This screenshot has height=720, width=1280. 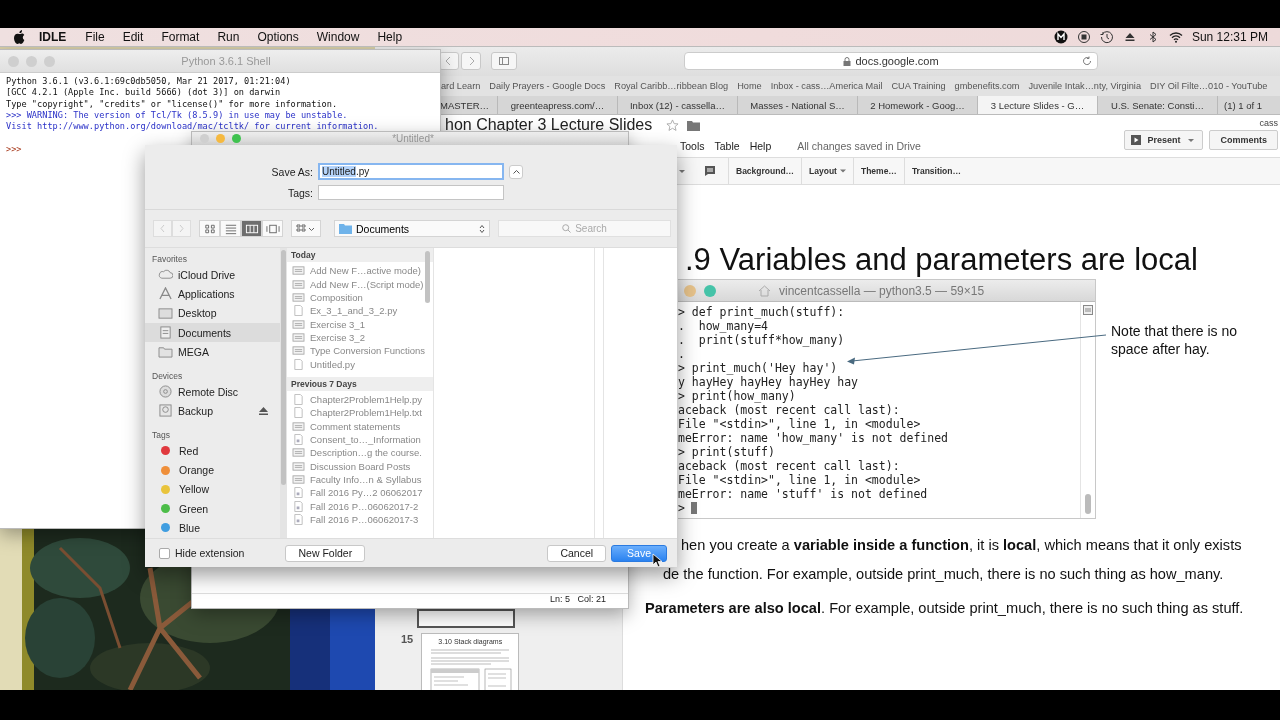 I want to click on list-entry: Add New F…active mode), so click(x=360, y=271).